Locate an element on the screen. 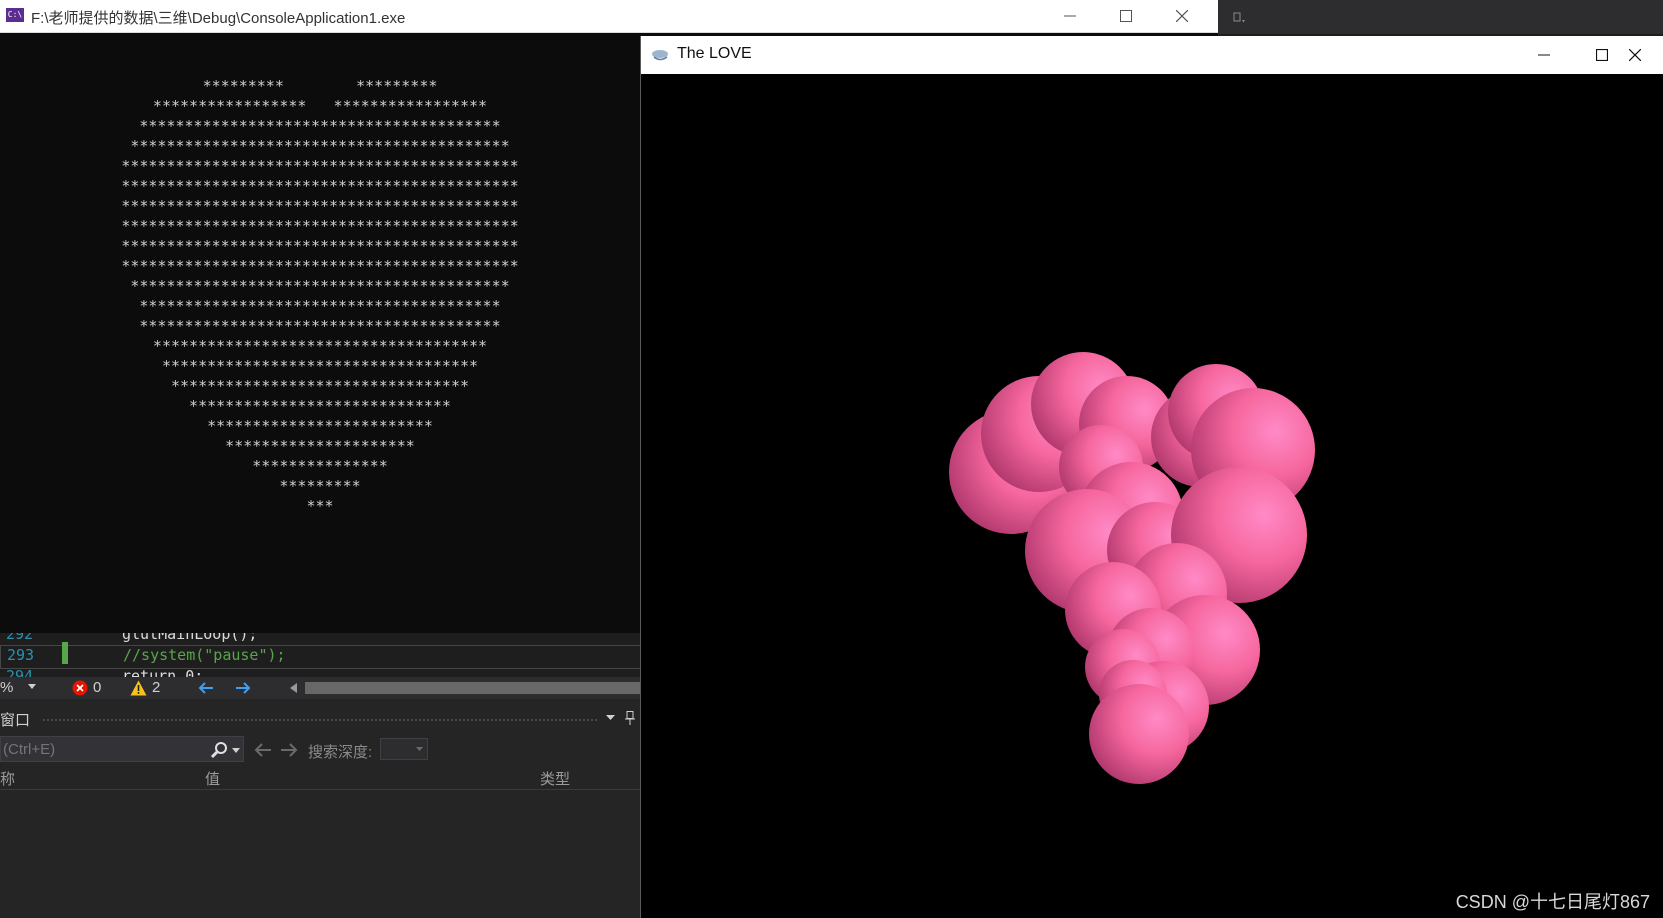  search-back-icon is located at coordinates (263, 750).